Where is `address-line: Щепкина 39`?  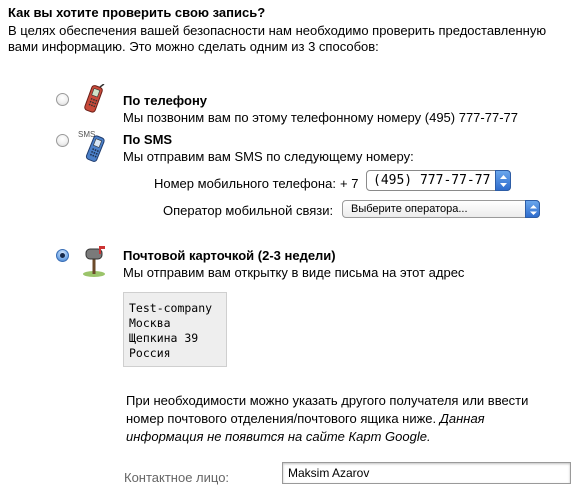
address-line: Щепкина 39 is located at coordinates (164, 338).